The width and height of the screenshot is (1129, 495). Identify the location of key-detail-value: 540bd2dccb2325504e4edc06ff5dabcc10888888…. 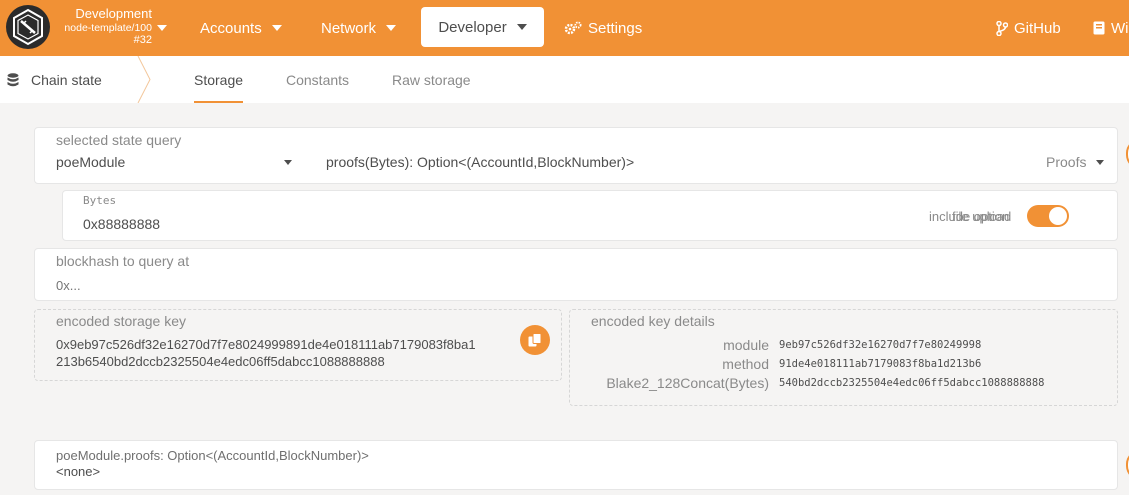
(912, 383).